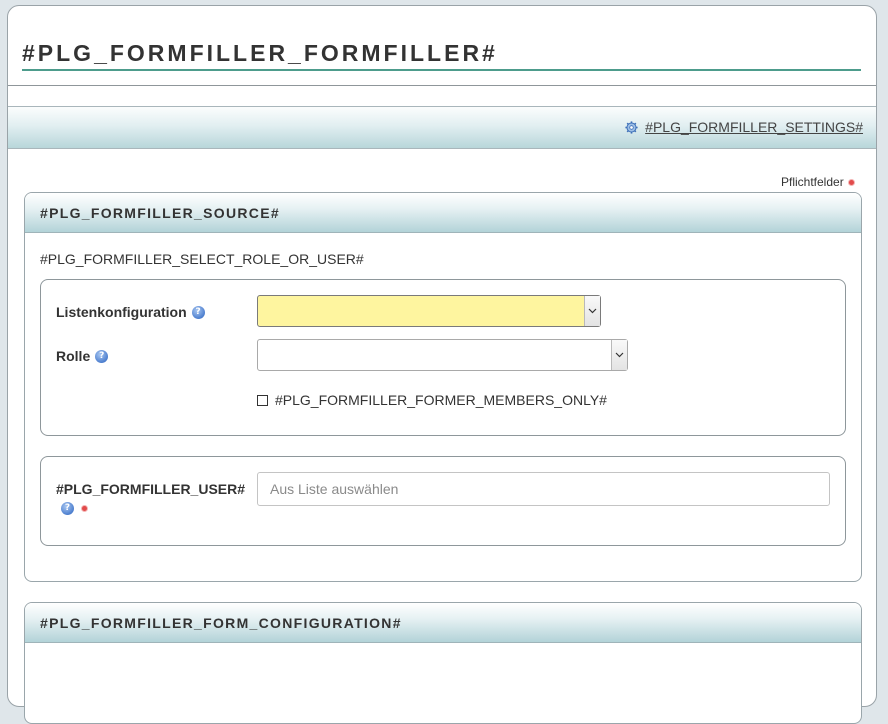 This screenshot has width=888, height=724. What do you see at coordinates (754, 127) in the screenshot?
I see `settings-link-label: #PLG_FORMFILLER_SETTINGS#` at bounding box center [754, 127].